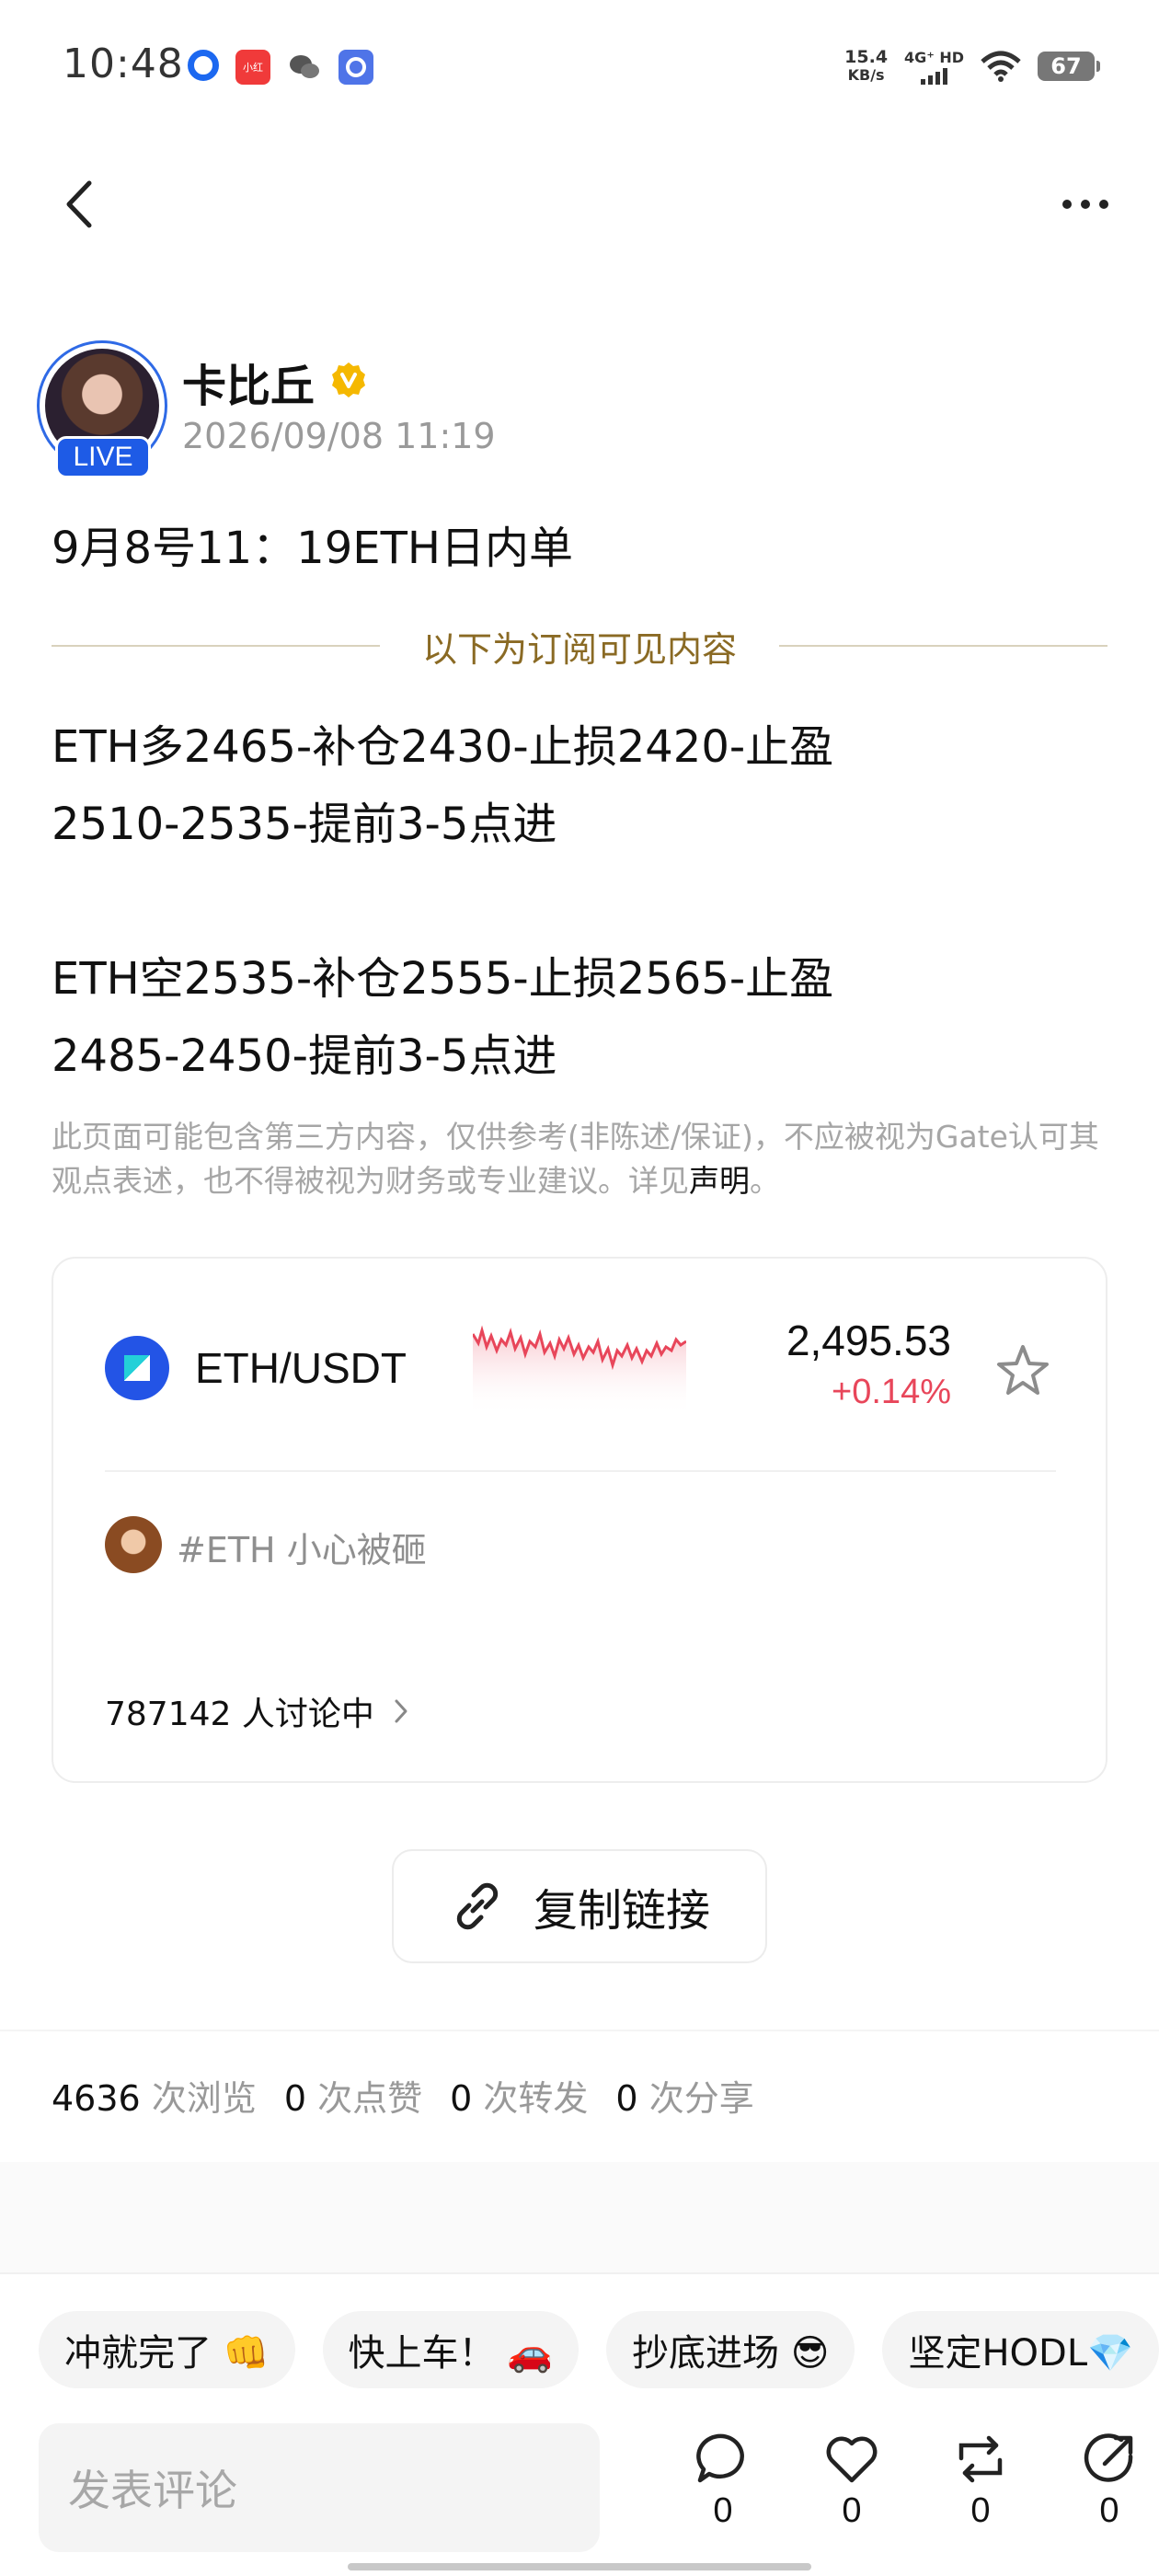 The width and height of the screenshot is (1159, 2576). Describe the element at coordinates (339, 436) in the screenshot. I see `post-timestamp: 2026/09/08 11:19` at that location.